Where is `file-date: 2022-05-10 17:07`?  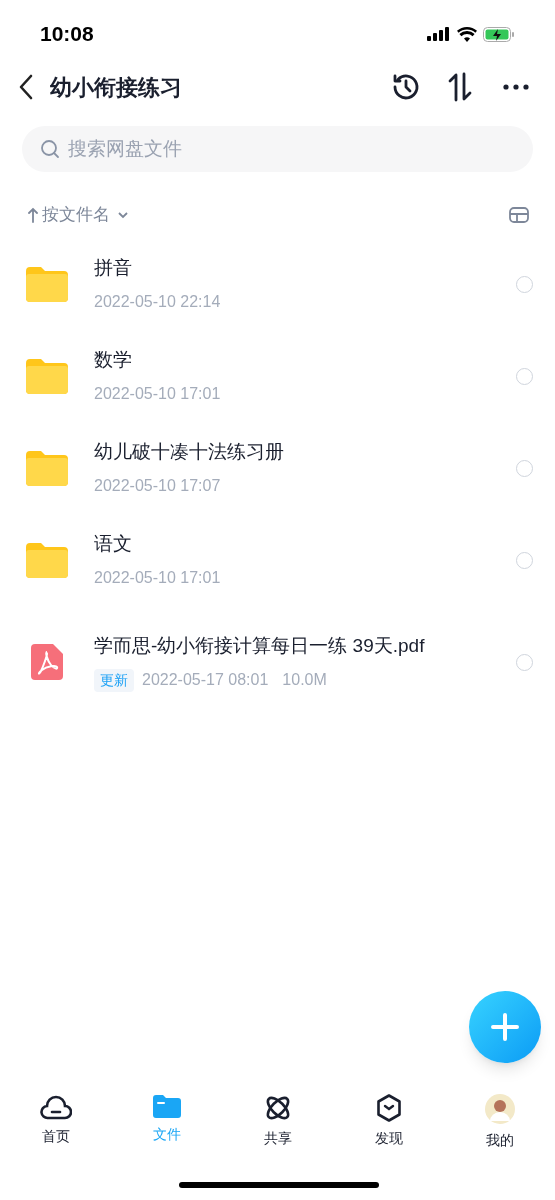 file-date: 2022-05-10 17:07 is located at coordinates (157, 486).